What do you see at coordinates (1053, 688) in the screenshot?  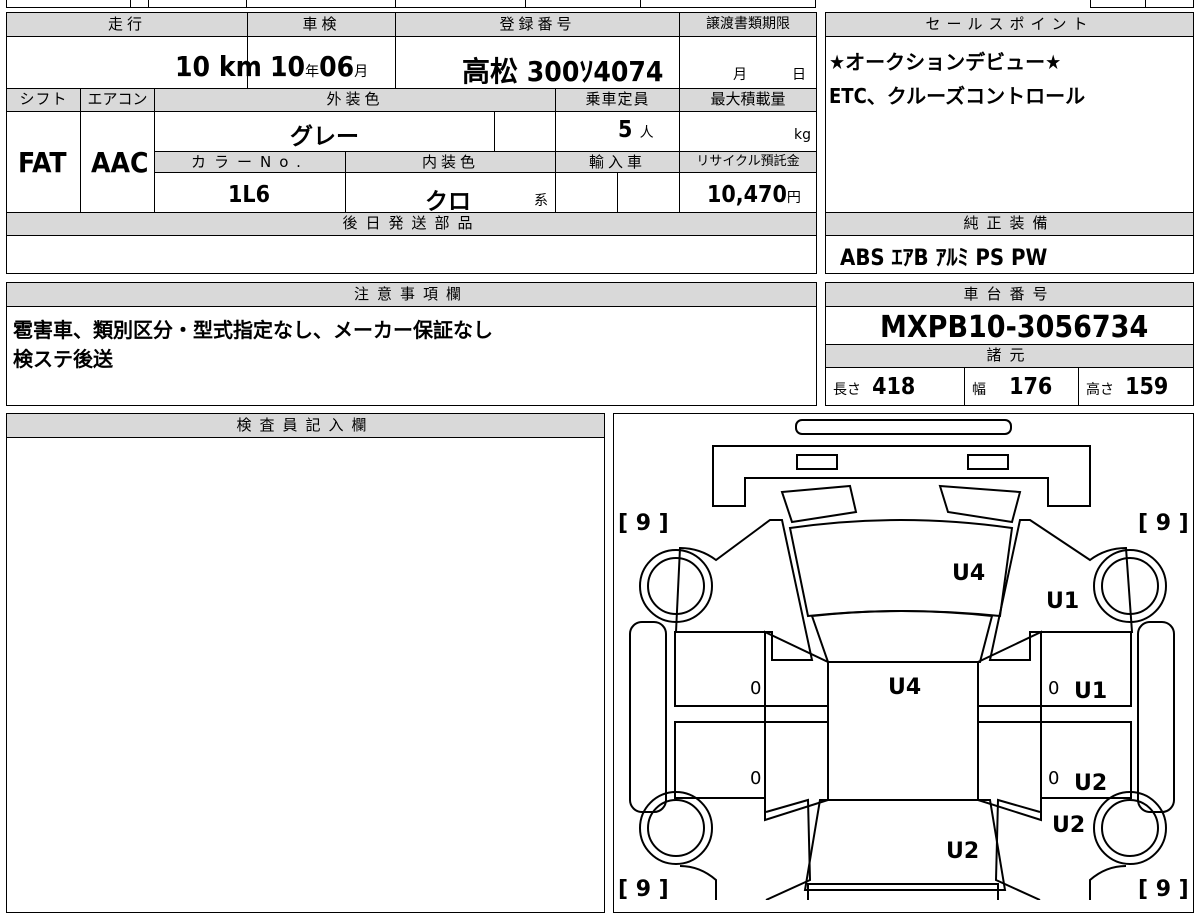 I see `front-right-door-zero: 0` at bounding box center [1053, 688].